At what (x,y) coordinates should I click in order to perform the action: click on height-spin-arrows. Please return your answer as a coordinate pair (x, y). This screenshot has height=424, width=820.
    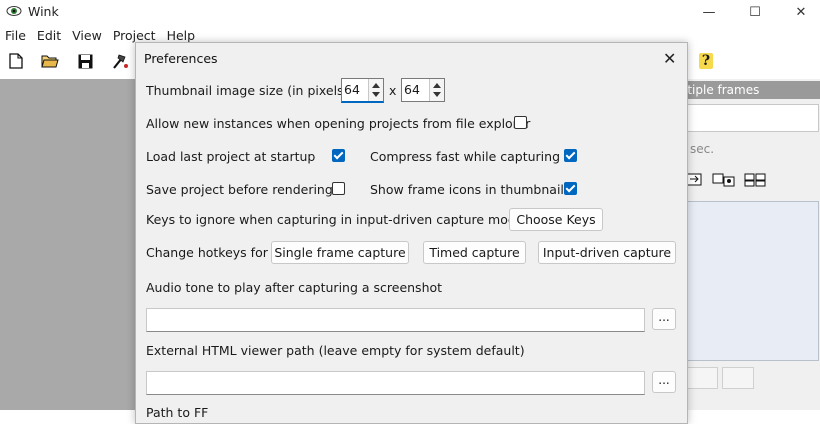
    Looking at the image, I should click on (436, 90).